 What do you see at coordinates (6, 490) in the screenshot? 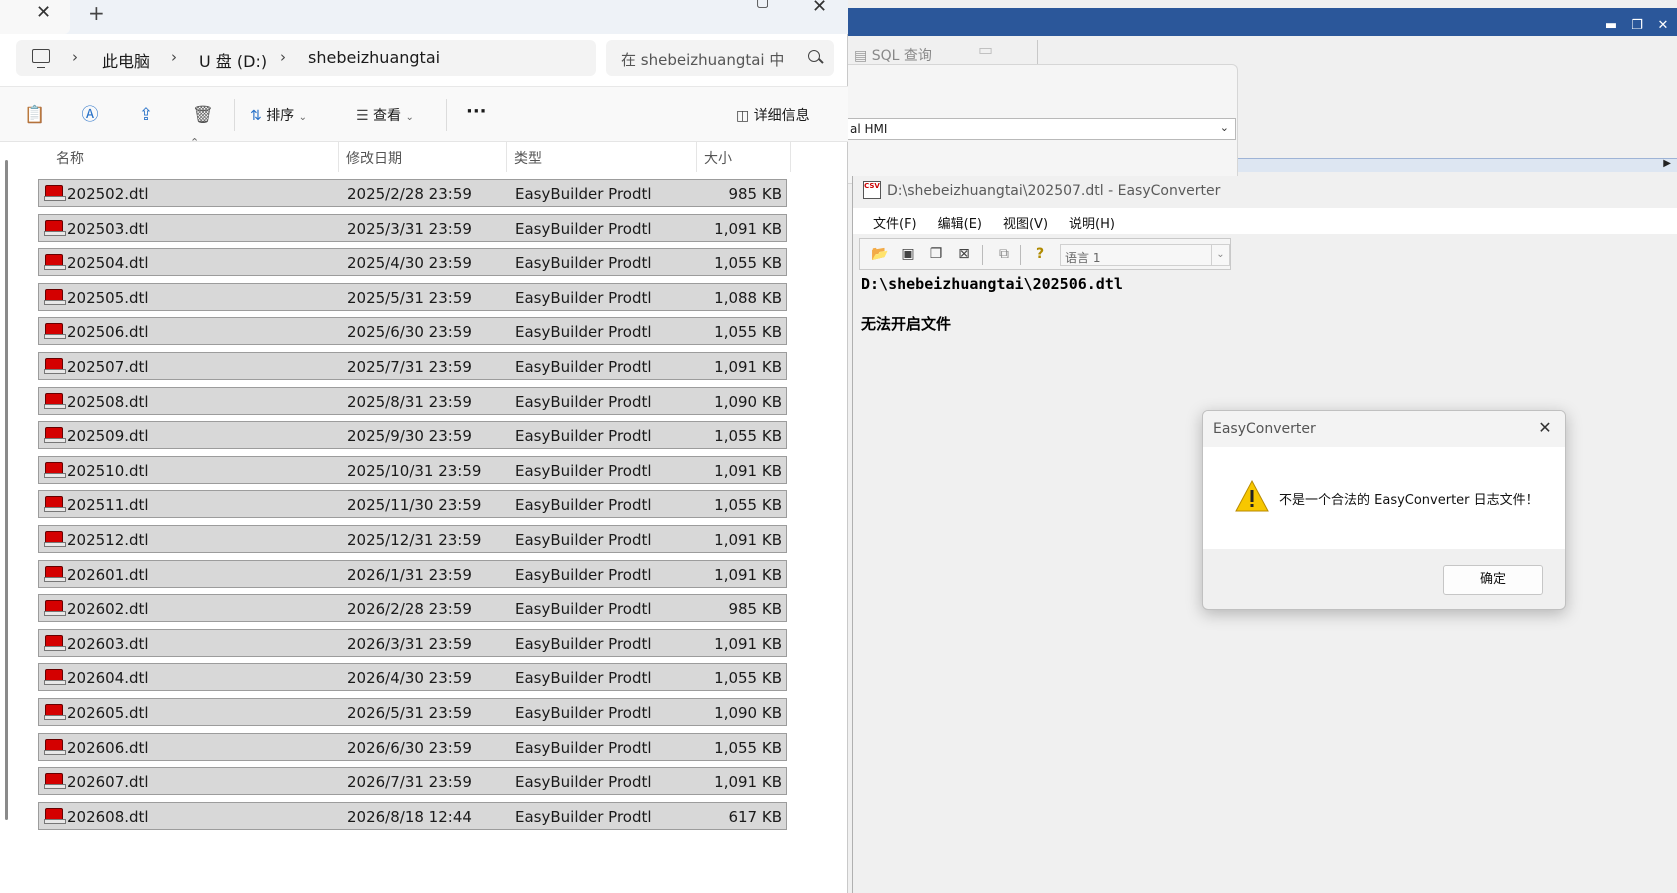
I see `vertical-scrollbar` at bounding box center [6, 490].